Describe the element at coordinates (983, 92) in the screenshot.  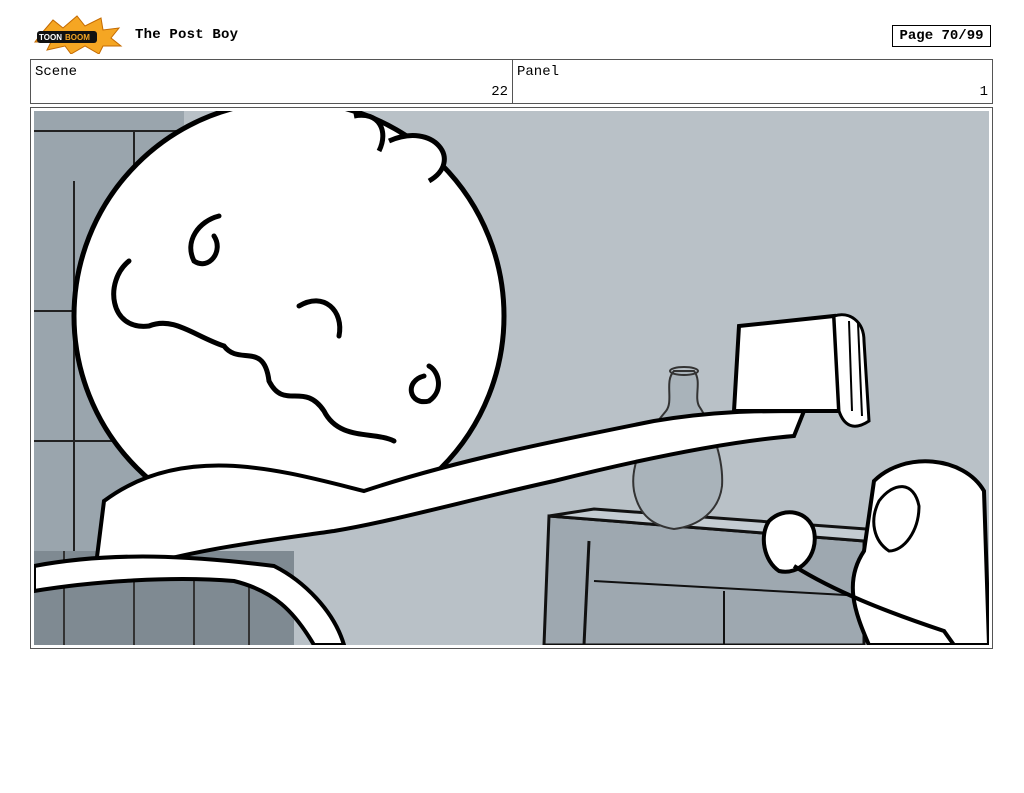
I see `panel-value: 1` at that location.